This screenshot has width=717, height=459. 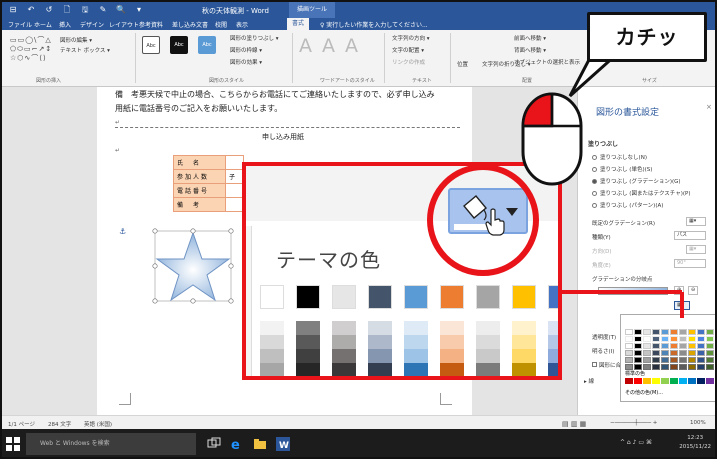 I want to click on form-cell, so click(x=234, y=162).